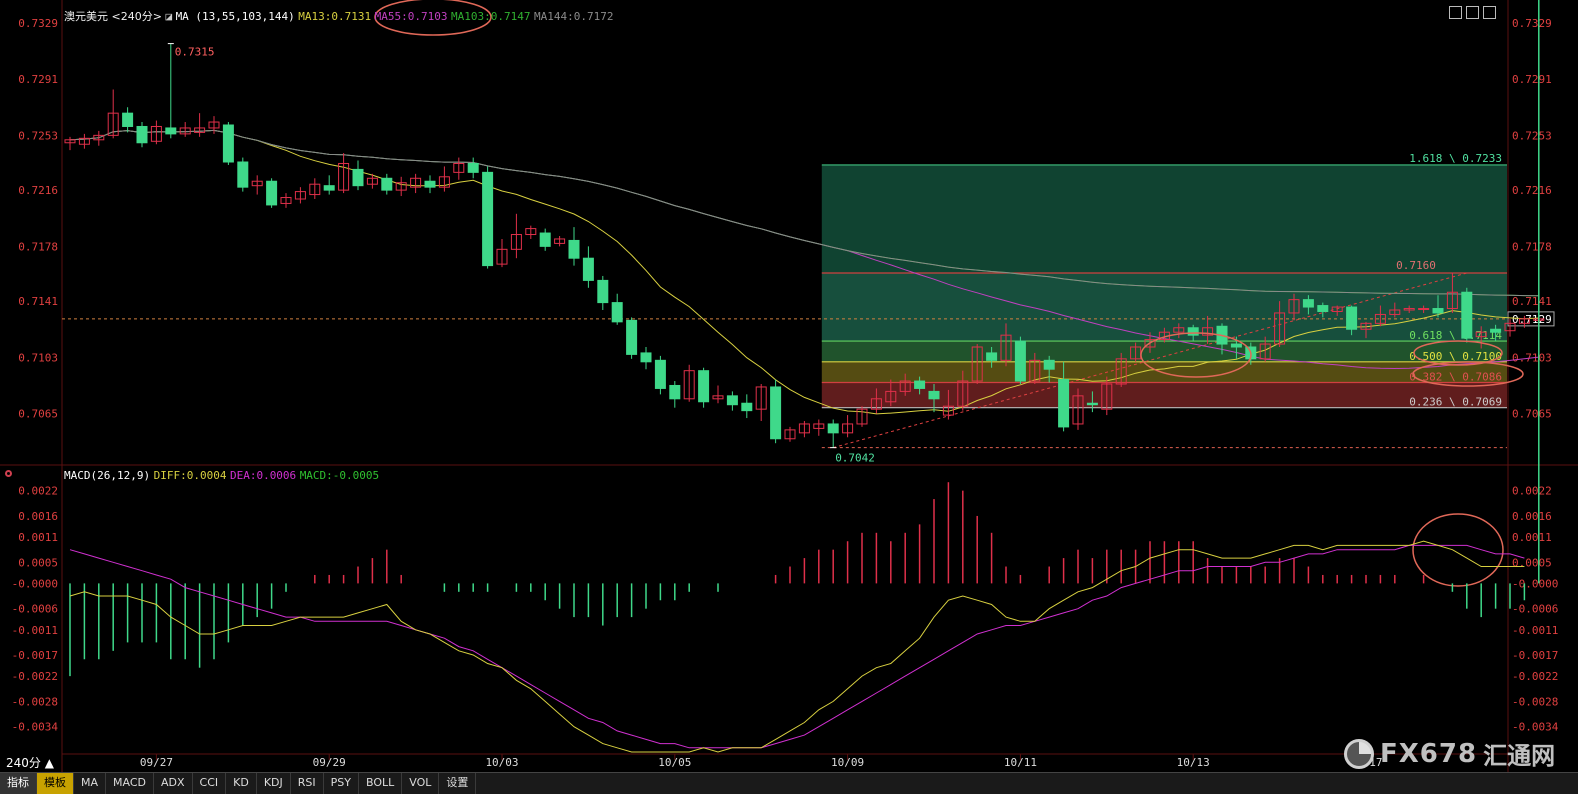 The image size is (1578, 794). What do you see at coordinates (107, 475) in the screenshot?
I see `macd-params-label: MACD(26,12,9)` at bounding box center [107, 475].